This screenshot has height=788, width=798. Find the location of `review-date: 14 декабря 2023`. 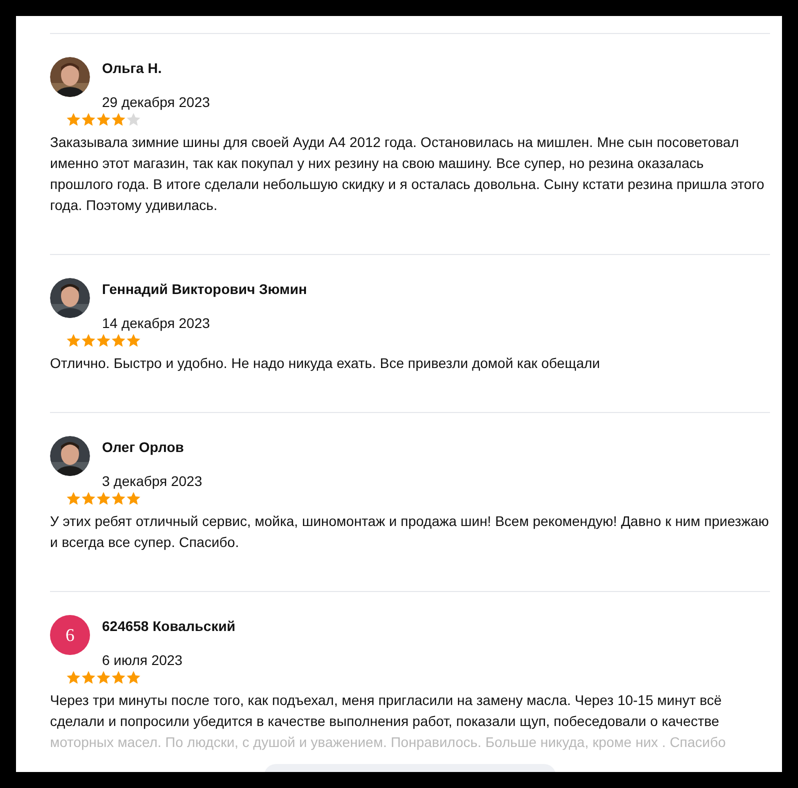

review-date: 14 декабря 2023 is located at coordinates (156, 323).